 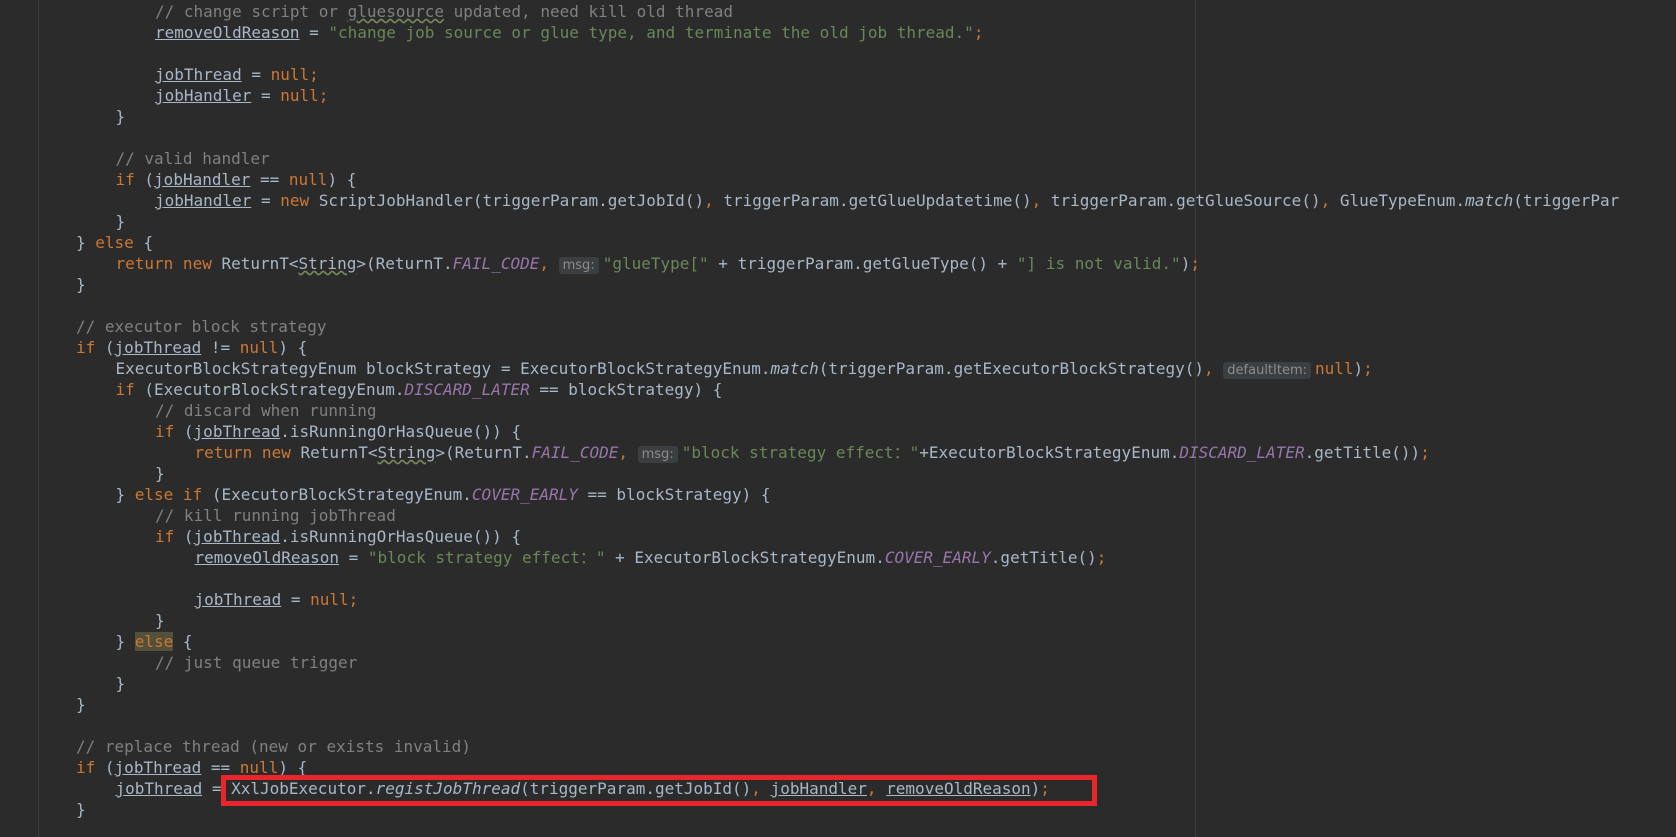 What do you see at coordinates (119, 242) in the screenshot?
I see `code-token: else` at bounding box center [119, 242].